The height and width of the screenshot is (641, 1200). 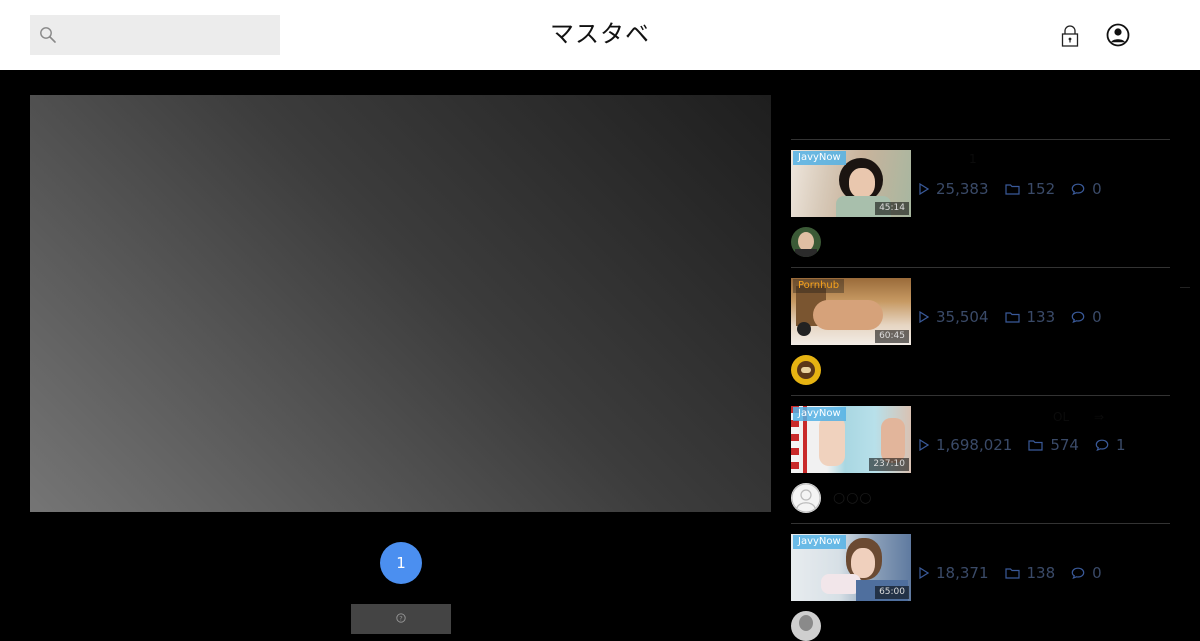 I want to click on pagination-current-page: 1, so click(x=401, y=563).